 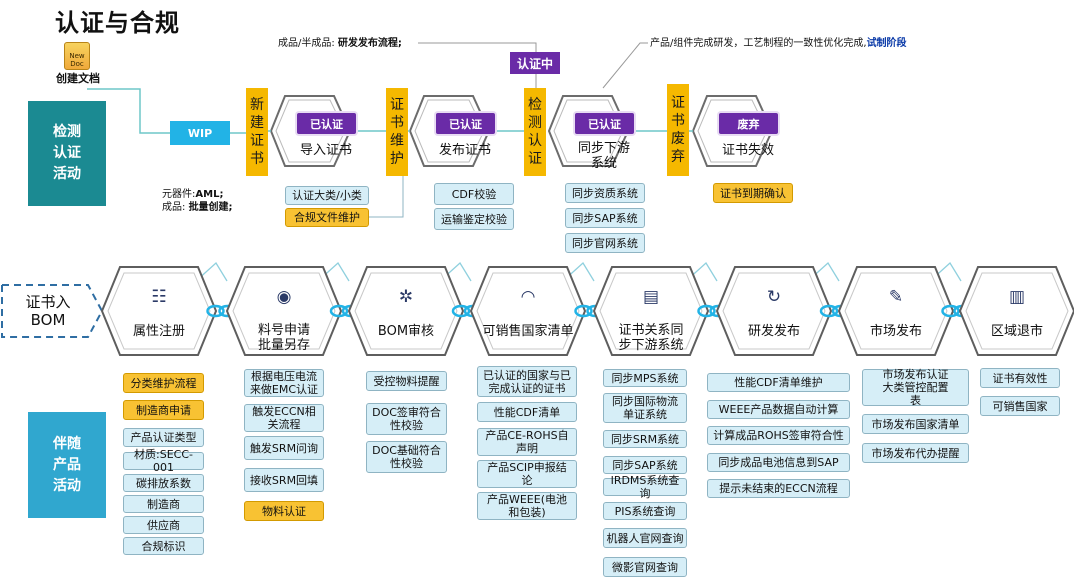 I want to click on tag-item: PIS系统查询, so click(x=645, y=511).